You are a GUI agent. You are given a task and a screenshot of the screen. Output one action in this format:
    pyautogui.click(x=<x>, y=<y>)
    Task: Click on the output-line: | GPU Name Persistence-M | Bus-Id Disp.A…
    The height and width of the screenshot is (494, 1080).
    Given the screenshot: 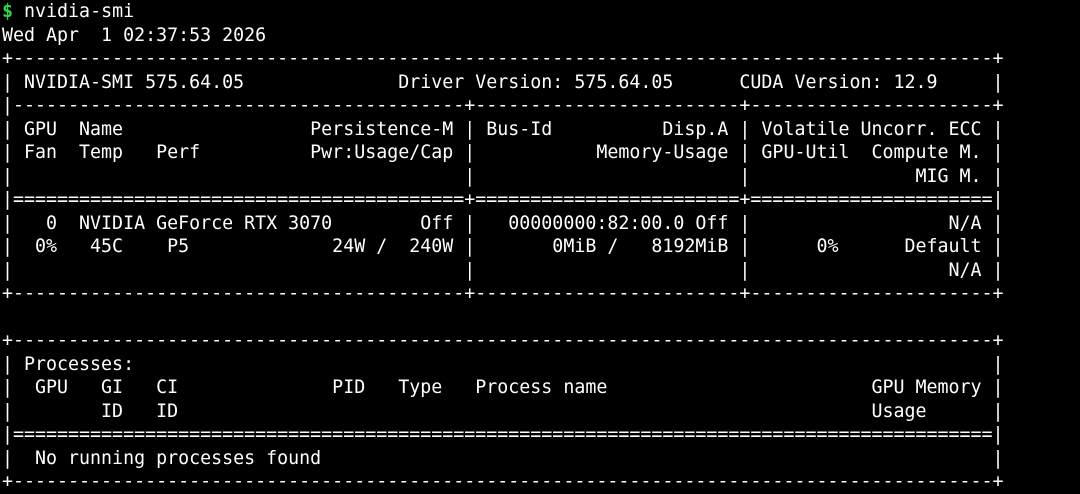 What is the action you would take?
    pyautogui.click(x=503, y=129)
    